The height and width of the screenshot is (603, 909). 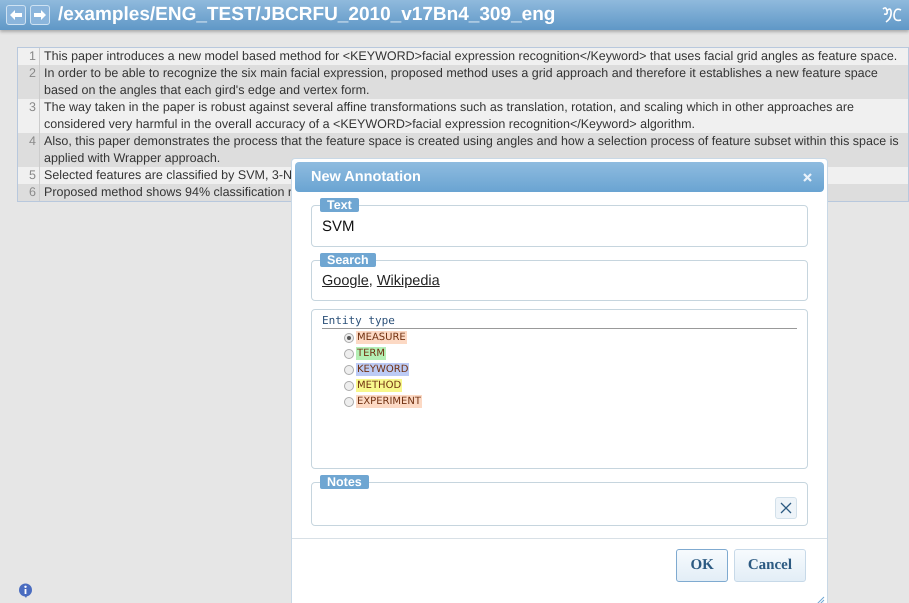 What do you see at coordinates (371, 353) in the screenshot?
I see `entity-label: TERM` at bounding box center [371, 353].